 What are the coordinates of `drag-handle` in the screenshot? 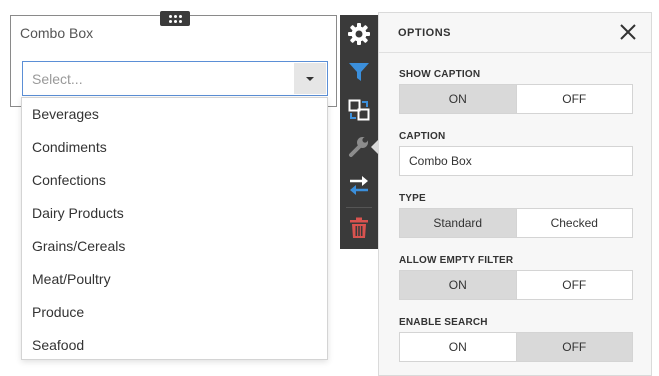 It's located at (175, 18).